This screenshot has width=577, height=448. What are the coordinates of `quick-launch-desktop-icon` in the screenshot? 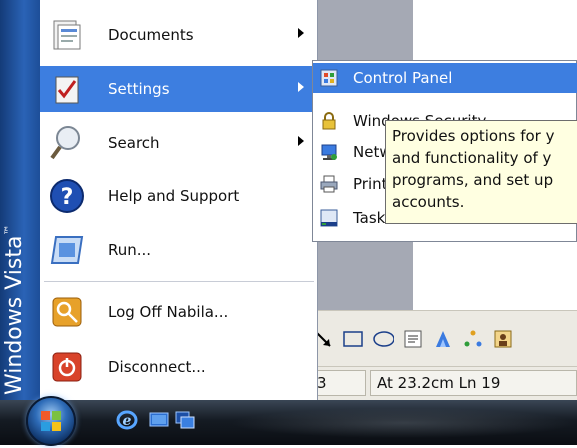 It's located at (159, 420).